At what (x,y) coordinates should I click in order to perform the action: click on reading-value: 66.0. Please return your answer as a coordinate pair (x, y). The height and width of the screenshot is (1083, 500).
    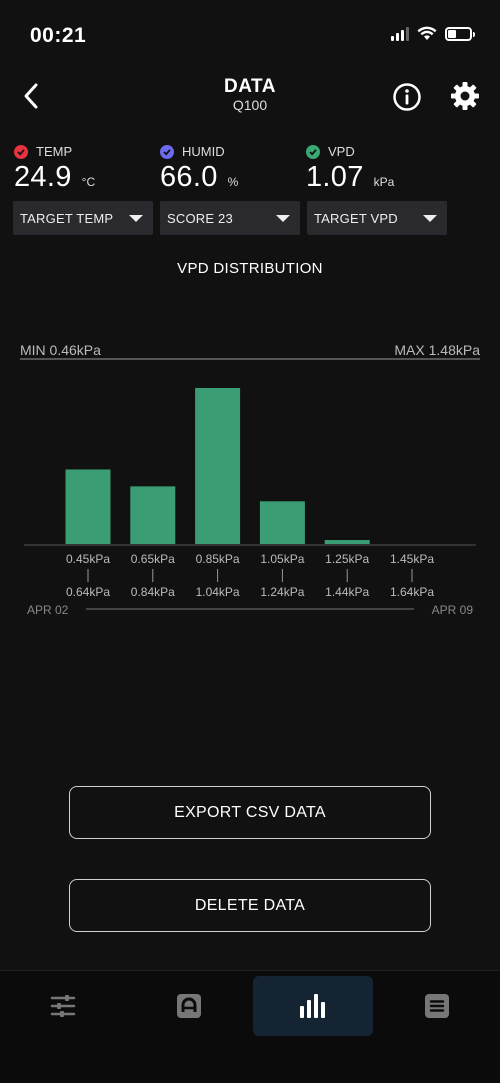
    Looking at the image, I should click on (189, 177).